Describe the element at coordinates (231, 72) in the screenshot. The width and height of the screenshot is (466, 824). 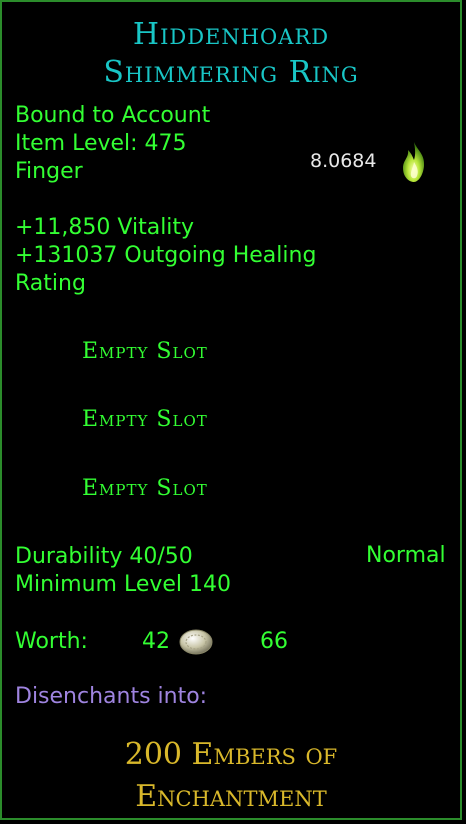
I see `item-name-line2: Shimmering Ring` at that location.